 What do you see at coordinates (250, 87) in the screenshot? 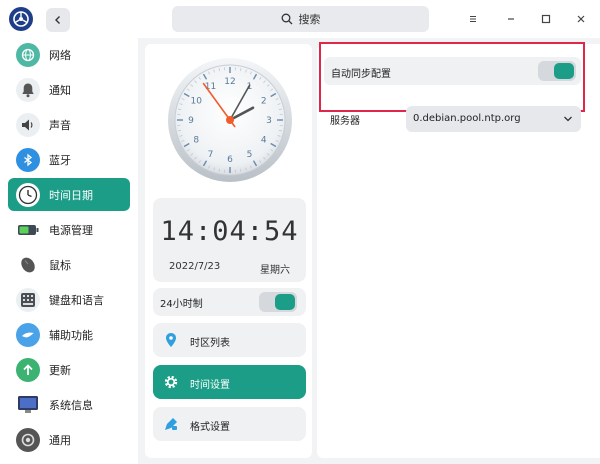
I see `clock-numeral: 1` at bounding box center [250, 87].